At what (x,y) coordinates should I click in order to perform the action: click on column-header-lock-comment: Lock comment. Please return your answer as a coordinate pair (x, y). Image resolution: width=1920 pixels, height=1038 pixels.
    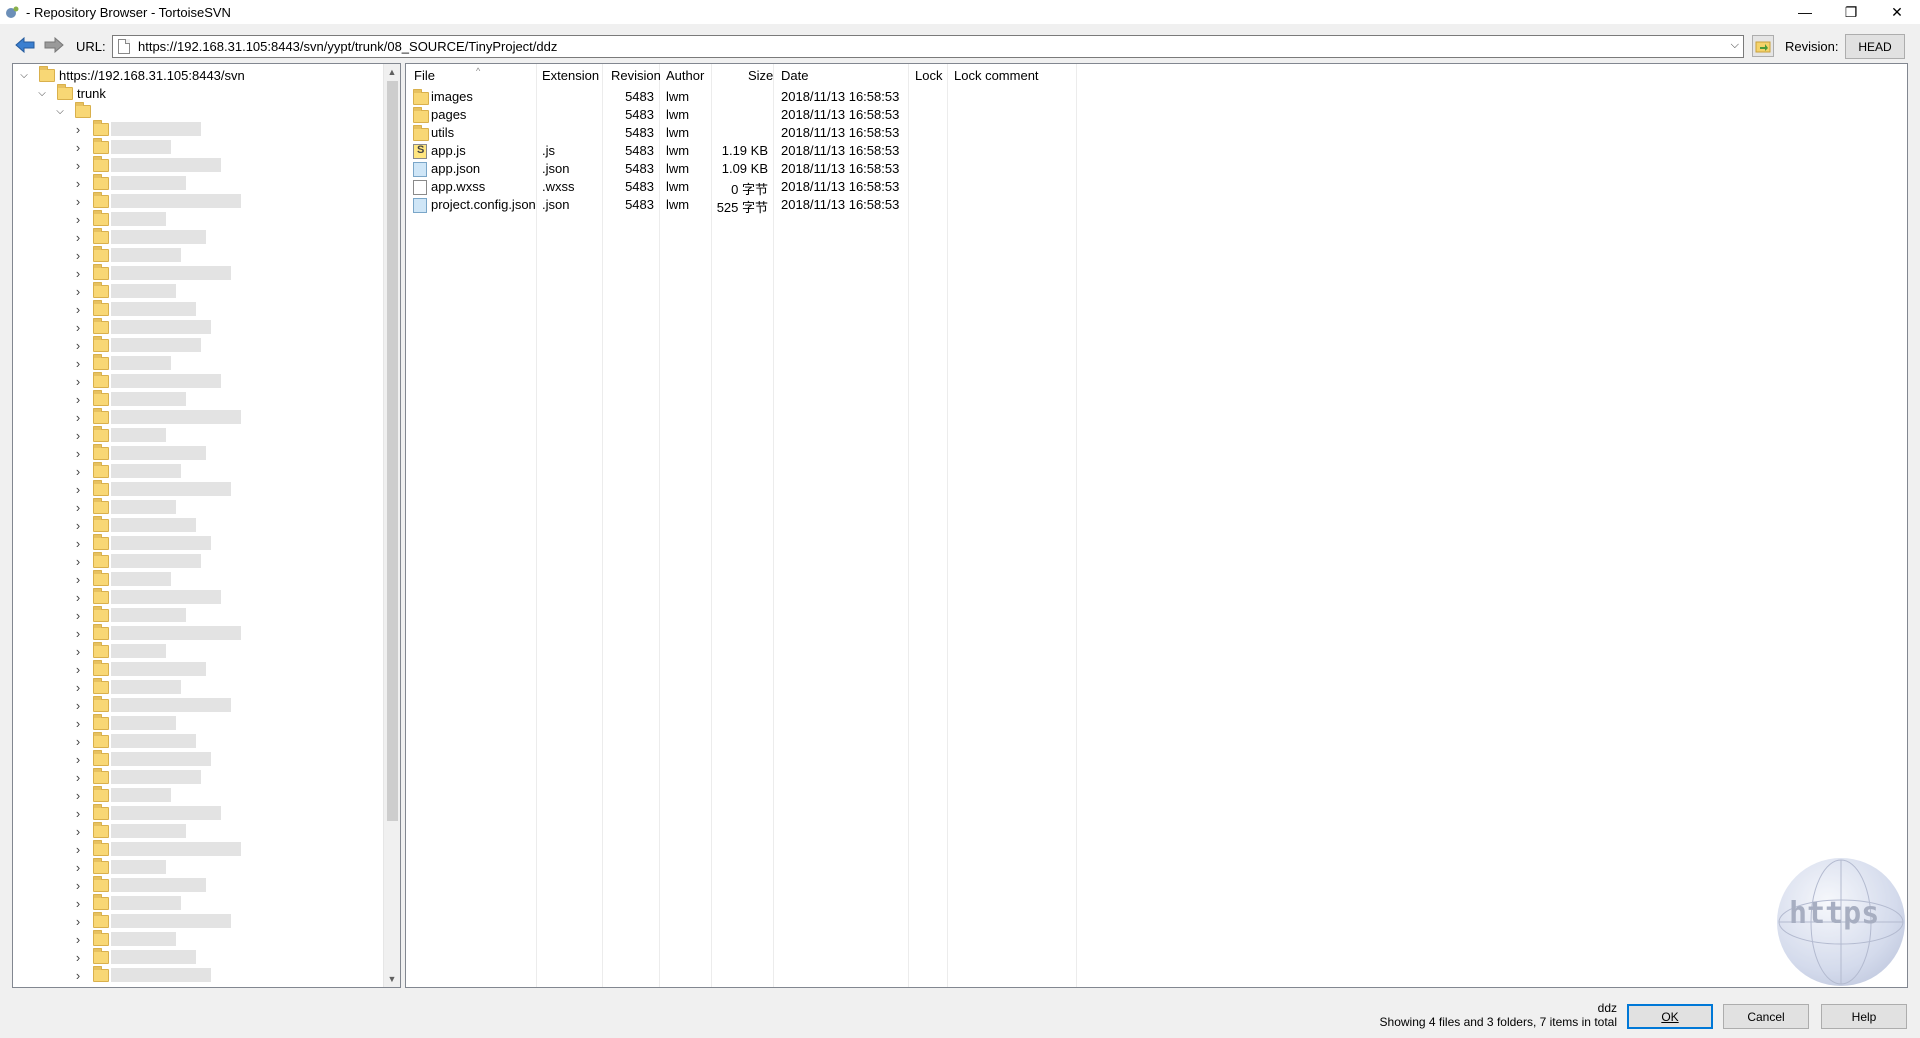
    Looking at the image, I should click on (996, 77).